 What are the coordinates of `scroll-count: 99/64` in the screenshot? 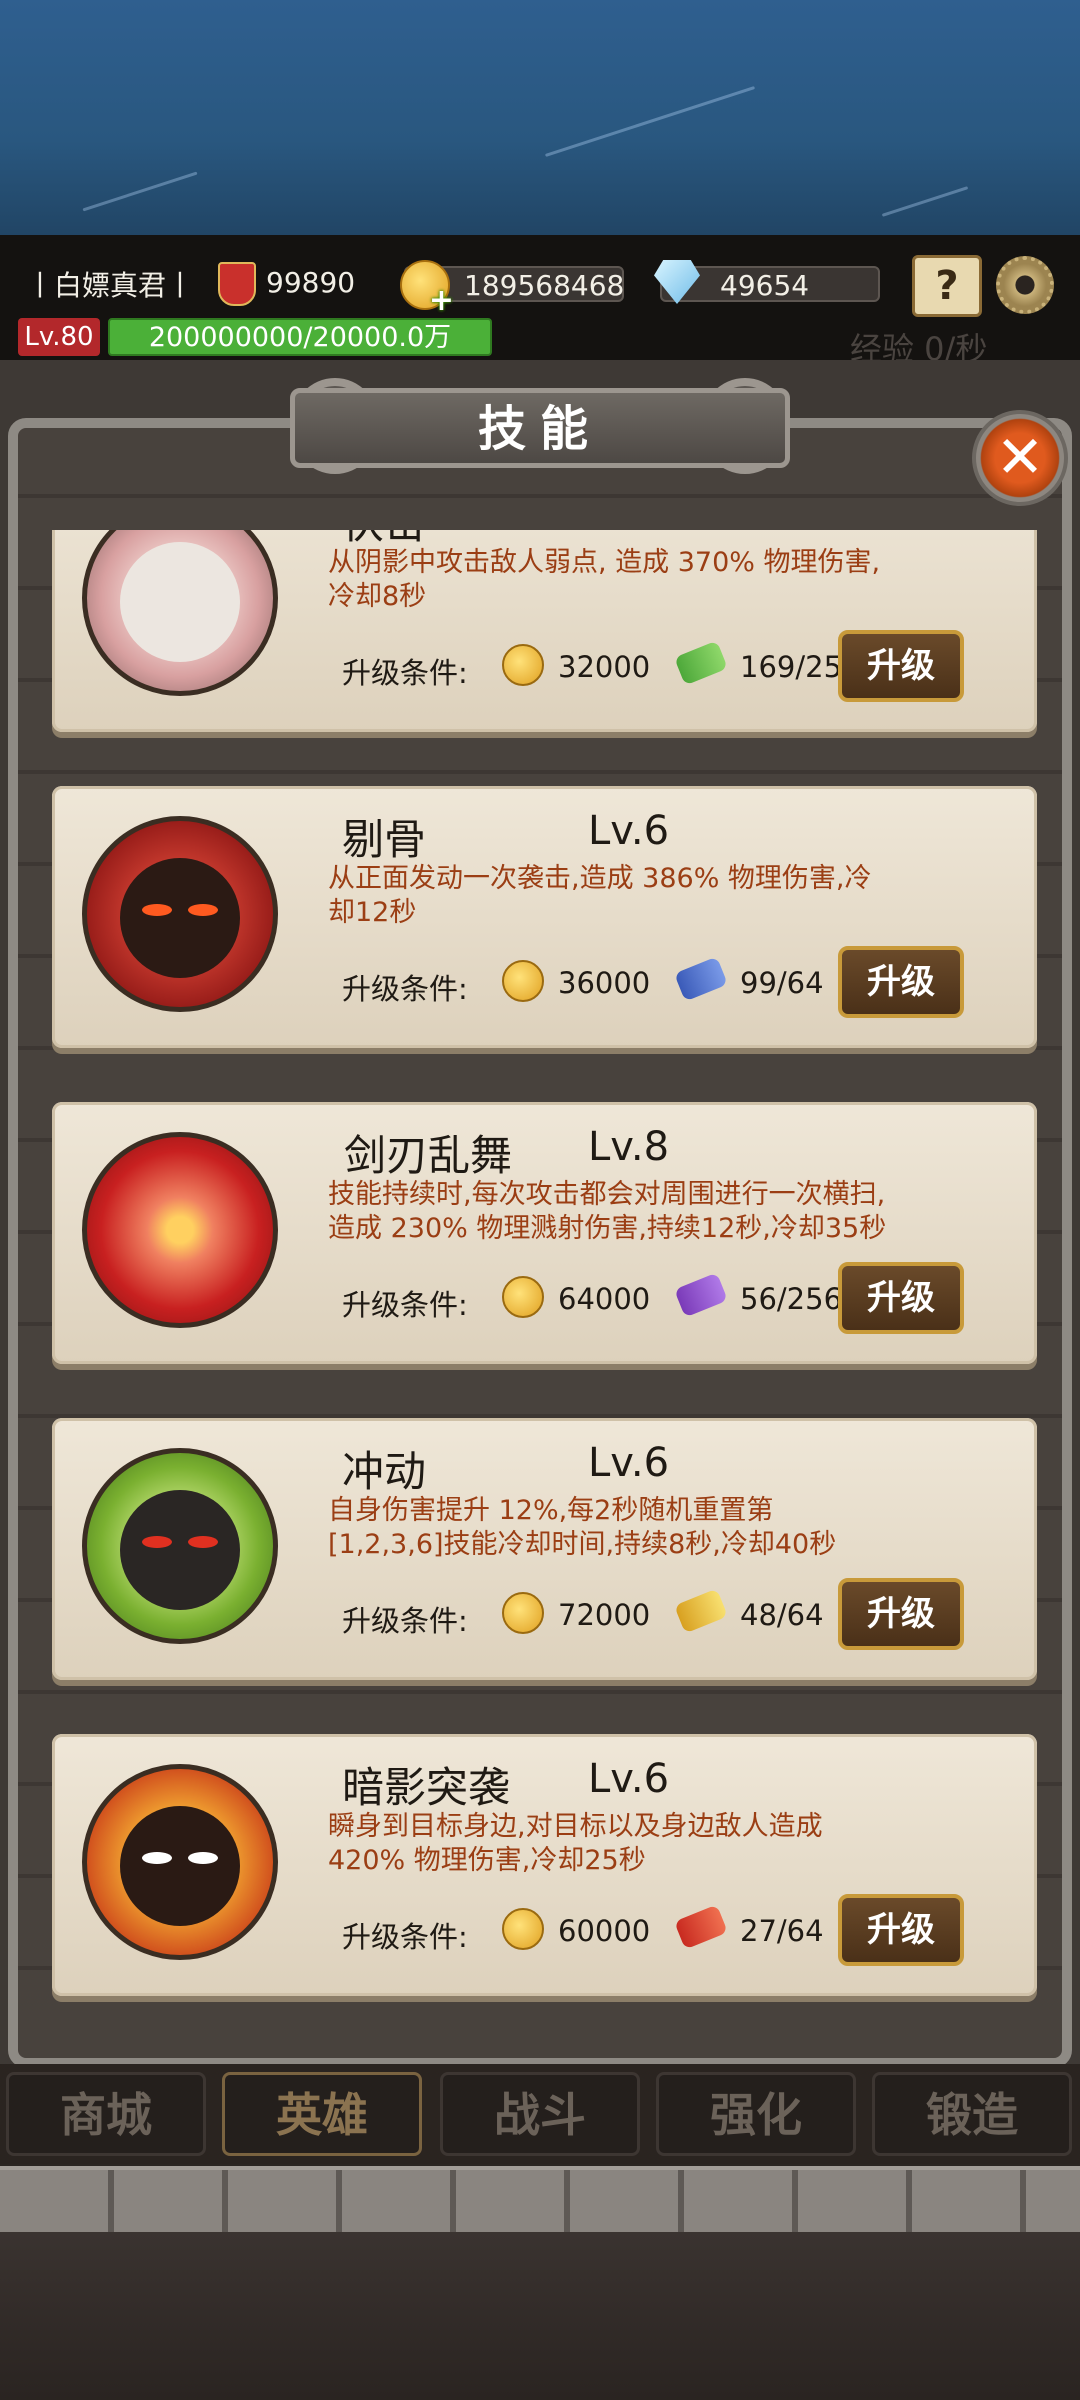 It's located at (782, 983).